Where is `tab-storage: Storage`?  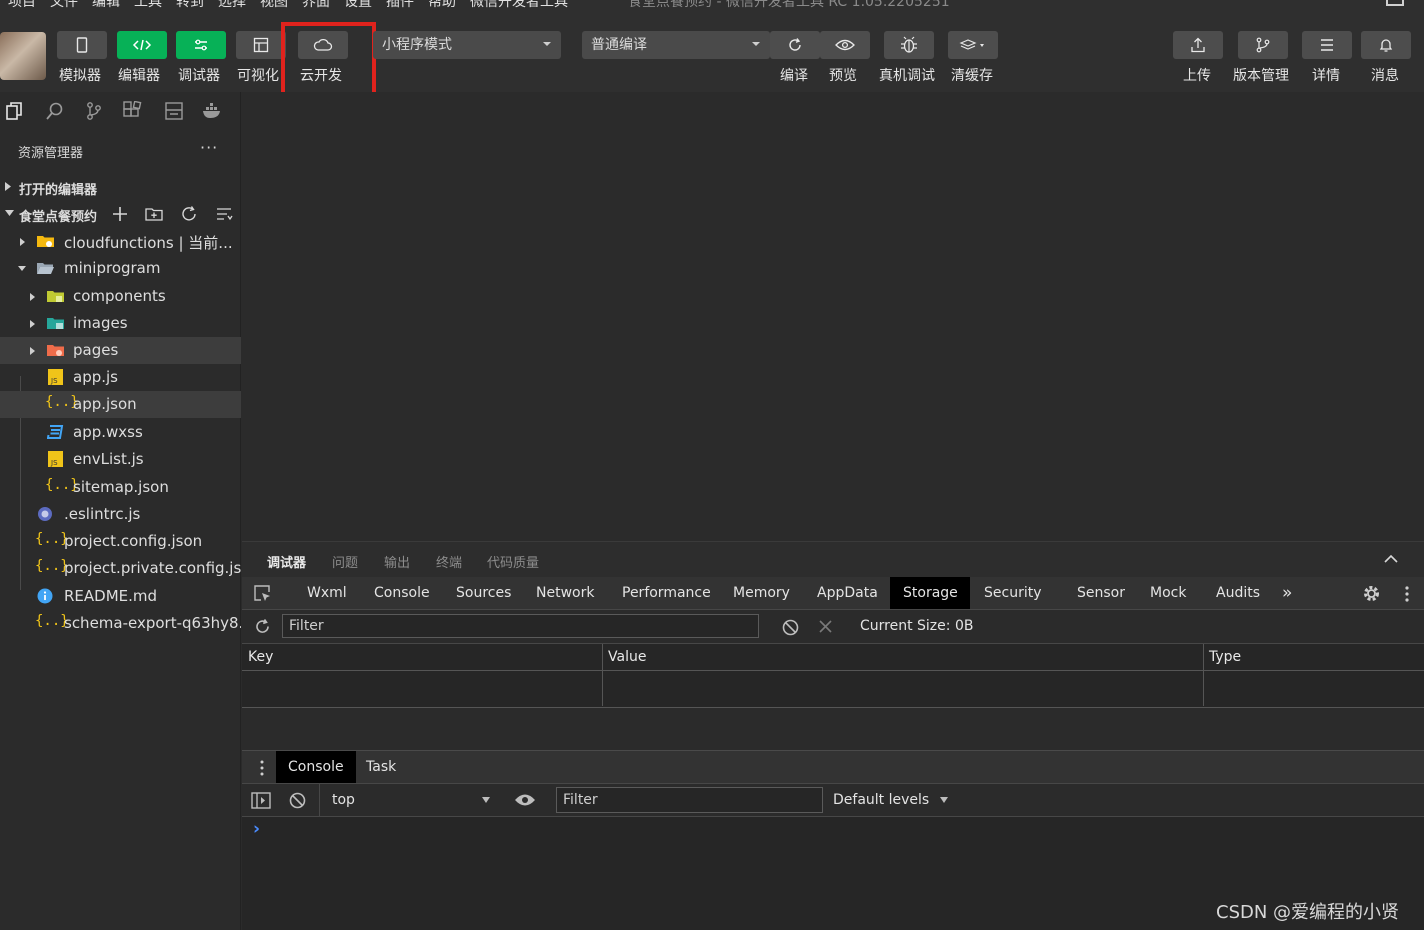
tab-storage: Storage is located at coordinates (930, 593).